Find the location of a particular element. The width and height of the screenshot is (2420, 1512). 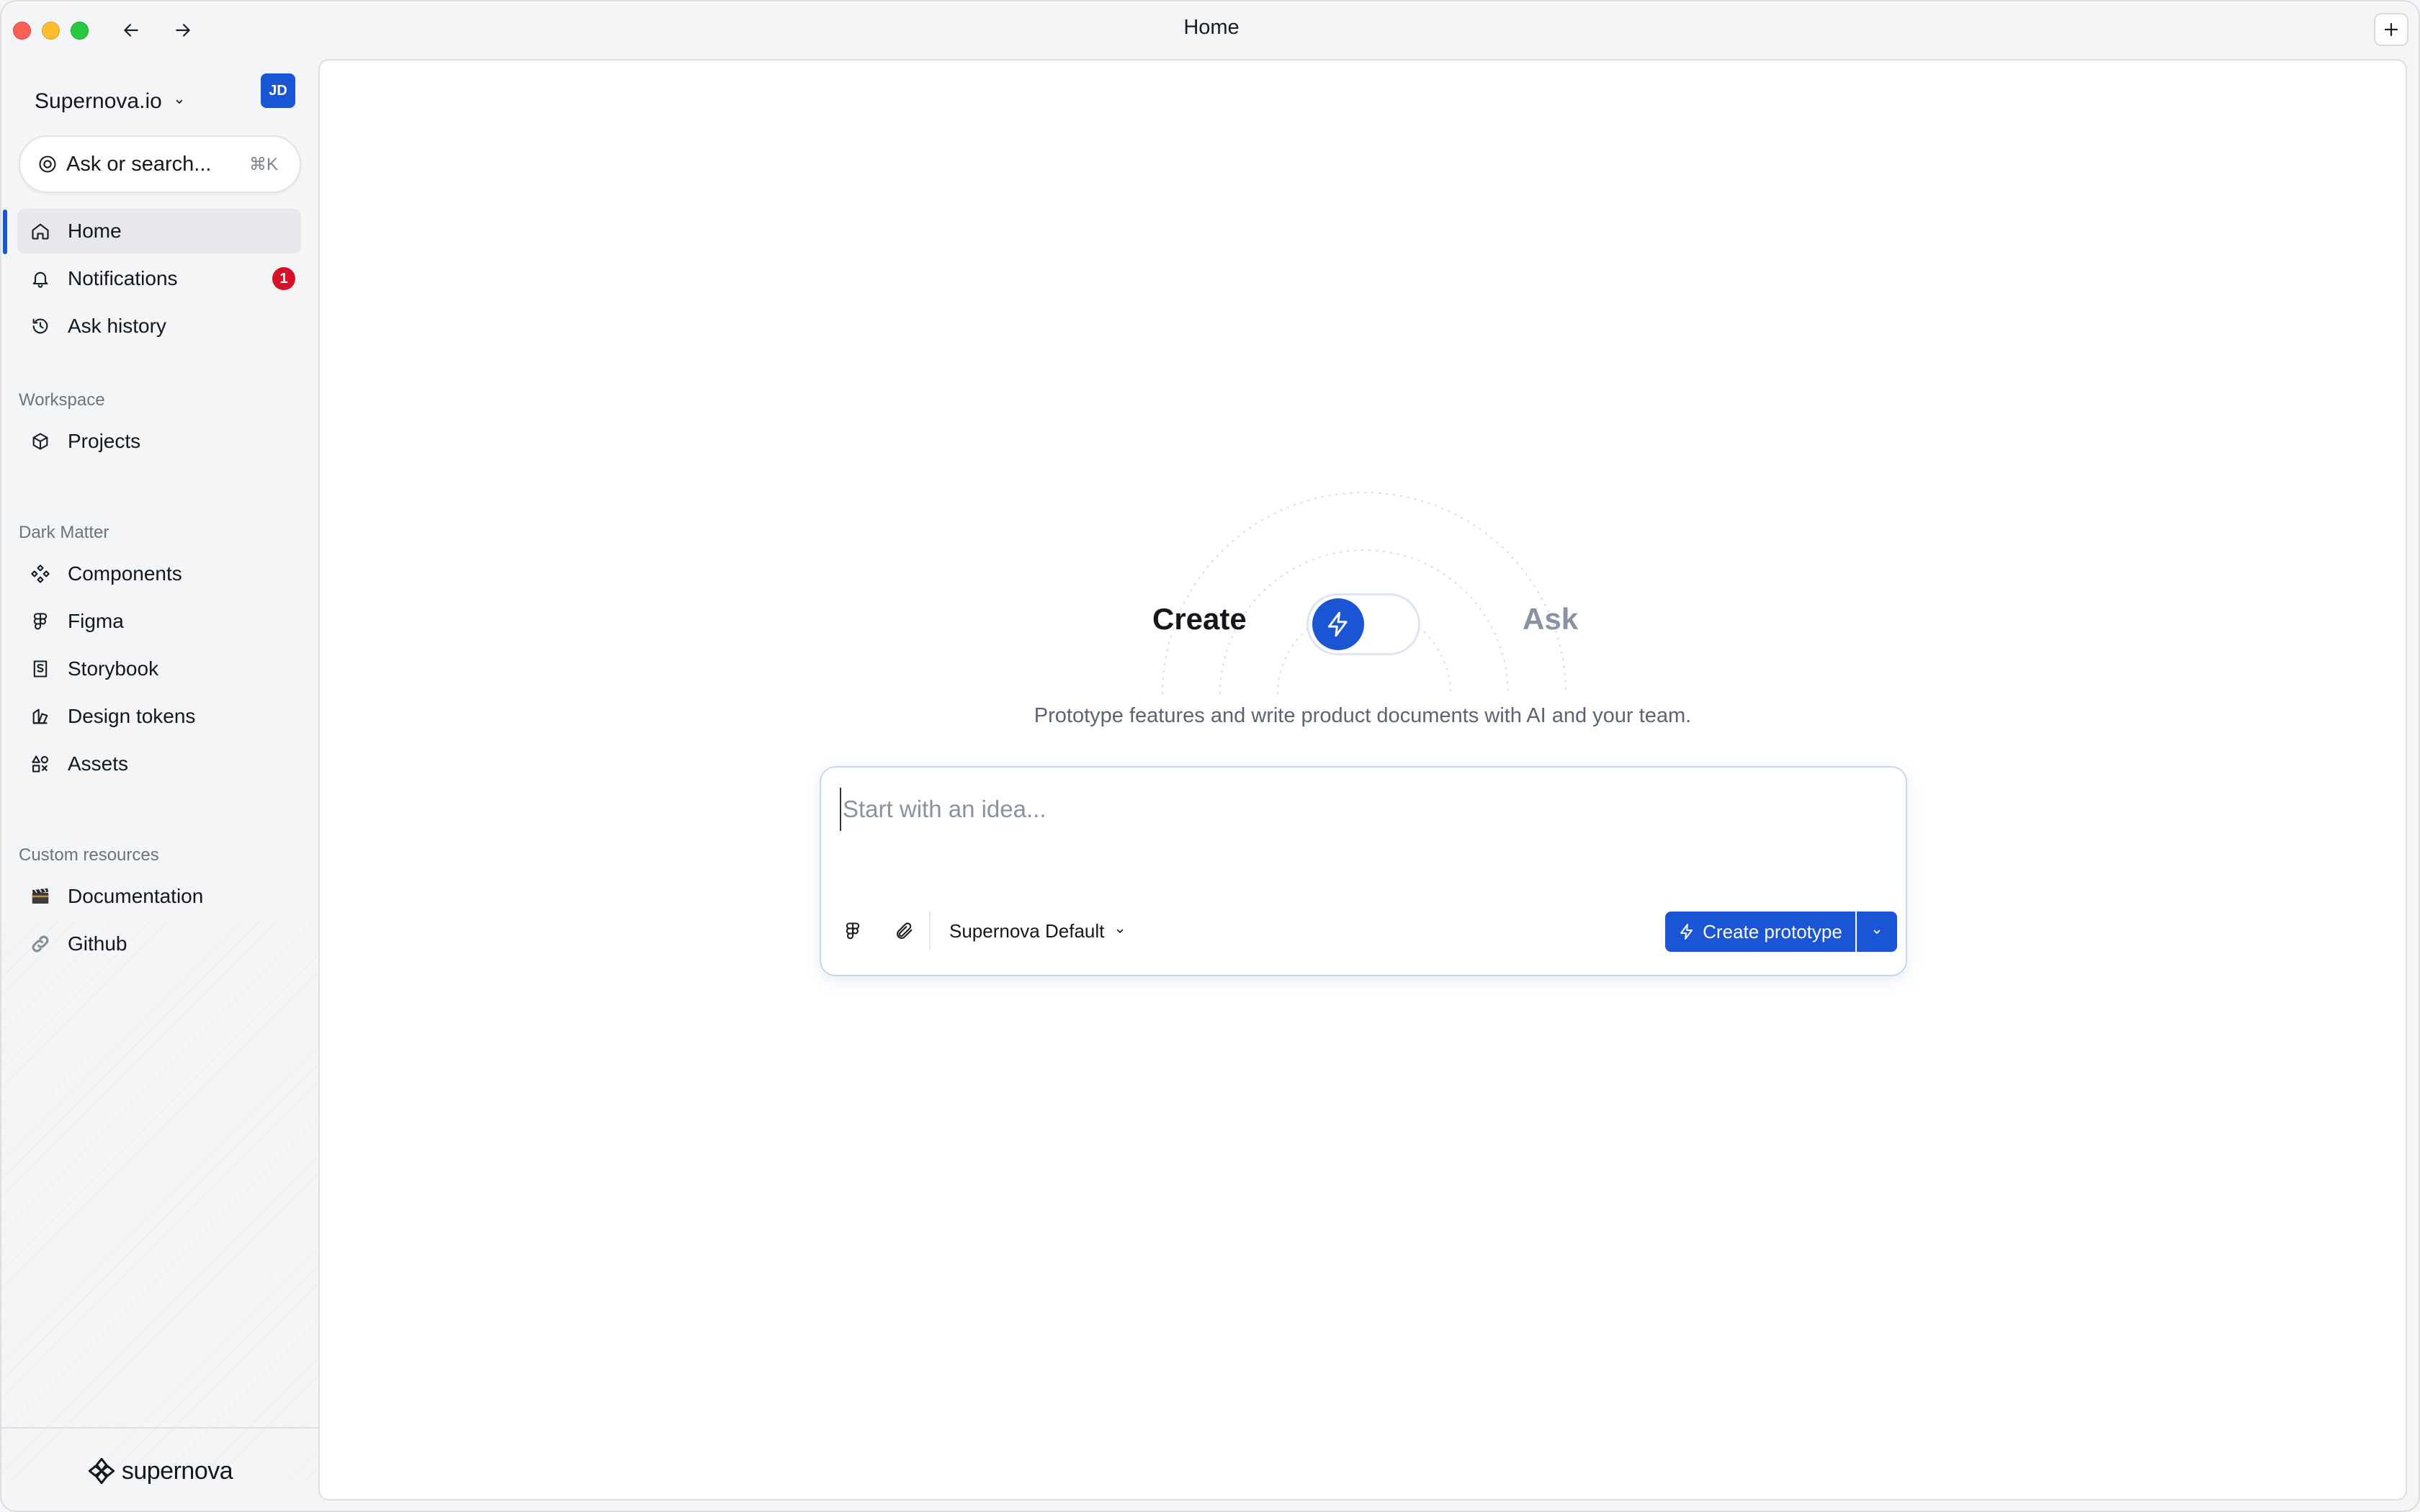

ai-spark-icon is located at coordinates (47, 164).